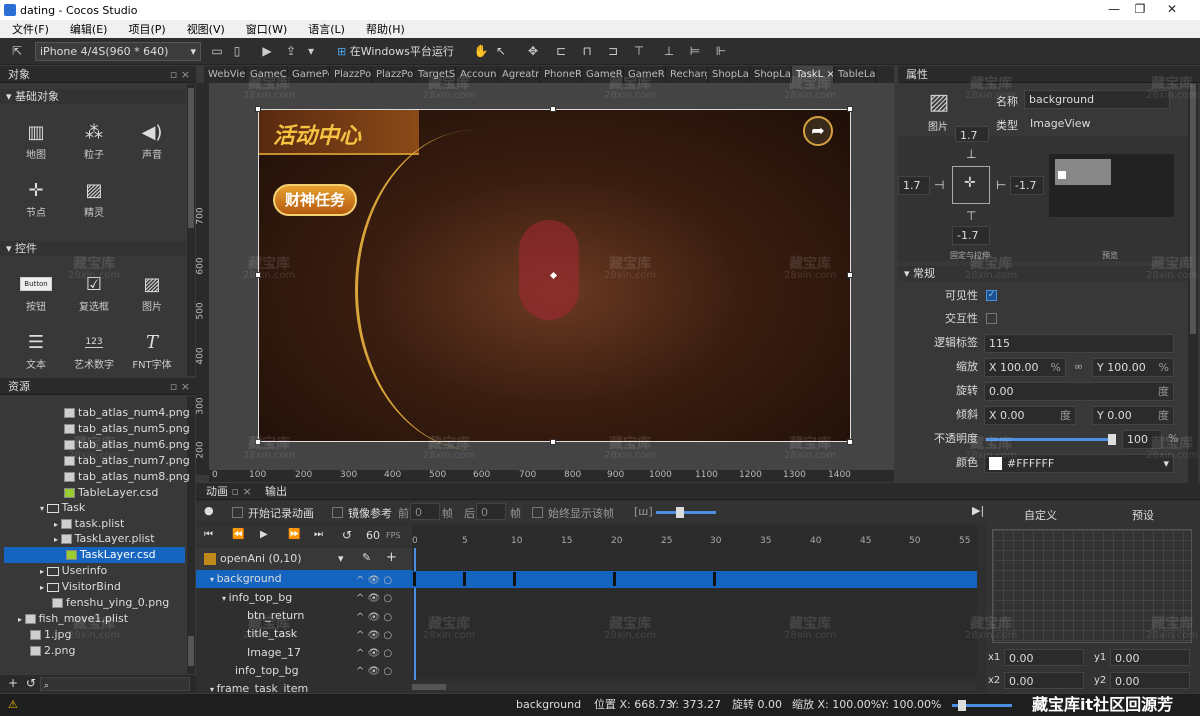 The width and height of the screenshot is (1200, 716). What do you see at coordinates (110, 603) in the screenshot?
I see `resource-item: fenshu_ying_0.png` at bounding box center [110, 603].